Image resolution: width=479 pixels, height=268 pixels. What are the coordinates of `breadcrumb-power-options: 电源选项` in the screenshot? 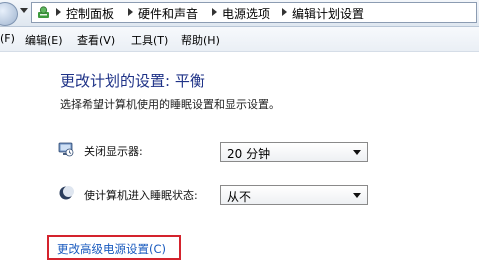 It's located at (246, 13).